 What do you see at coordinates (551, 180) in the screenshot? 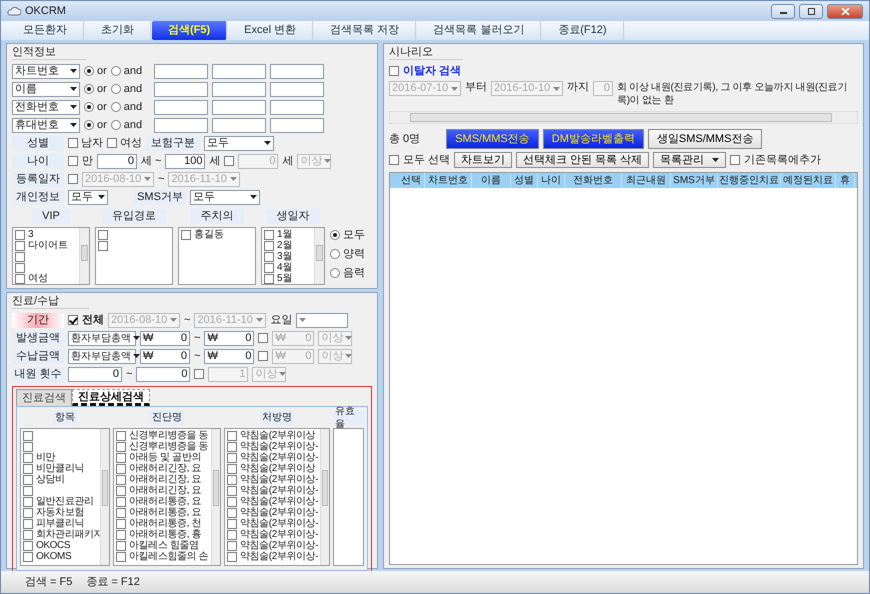
I see `column-header: 나이` at bounding box center [551, 180].